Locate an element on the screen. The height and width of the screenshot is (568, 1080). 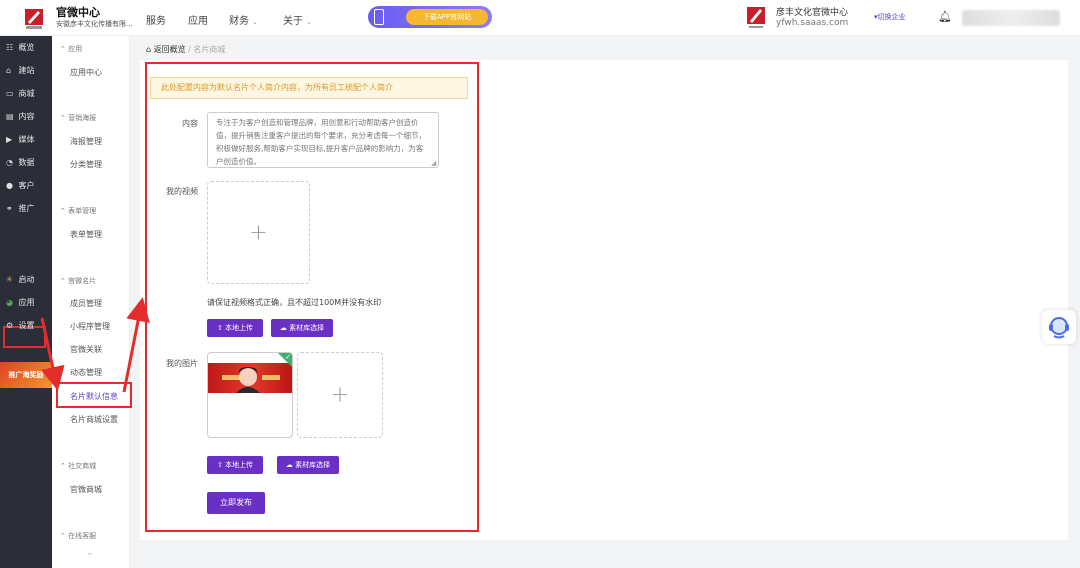
subnav-item: 海报管理 is located at coordinates (86, 141).